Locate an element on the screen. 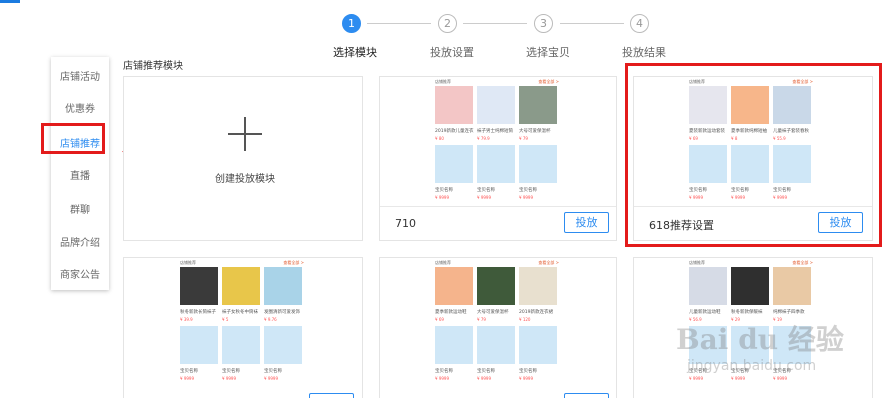 This screenshot has width=883, height=398. section-title: 店铺推荐模块 is located at coordinates (153, 66).